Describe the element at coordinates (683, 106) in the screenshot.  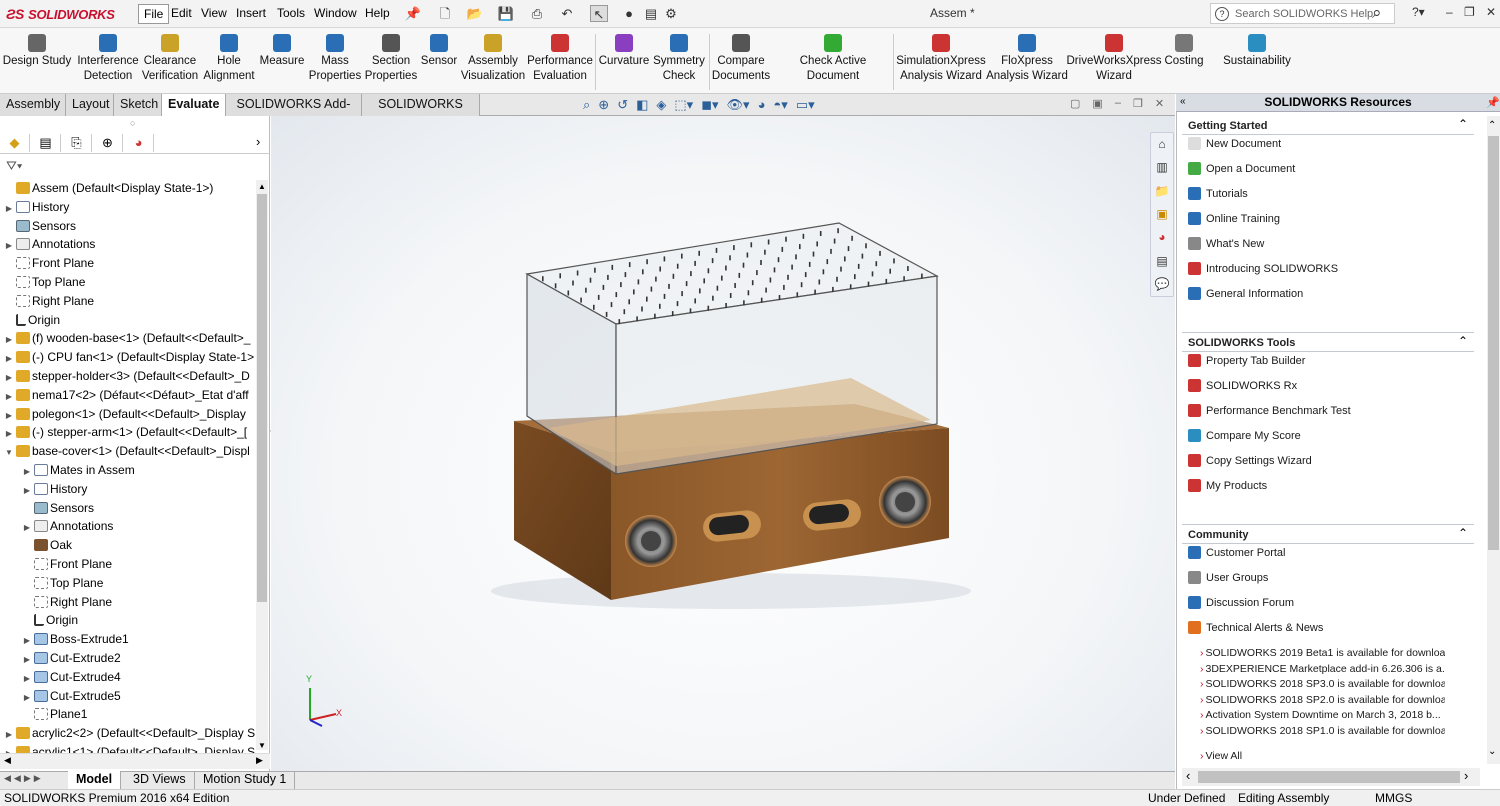
I see `view-orientation-icon: ⬚▾` at that location.